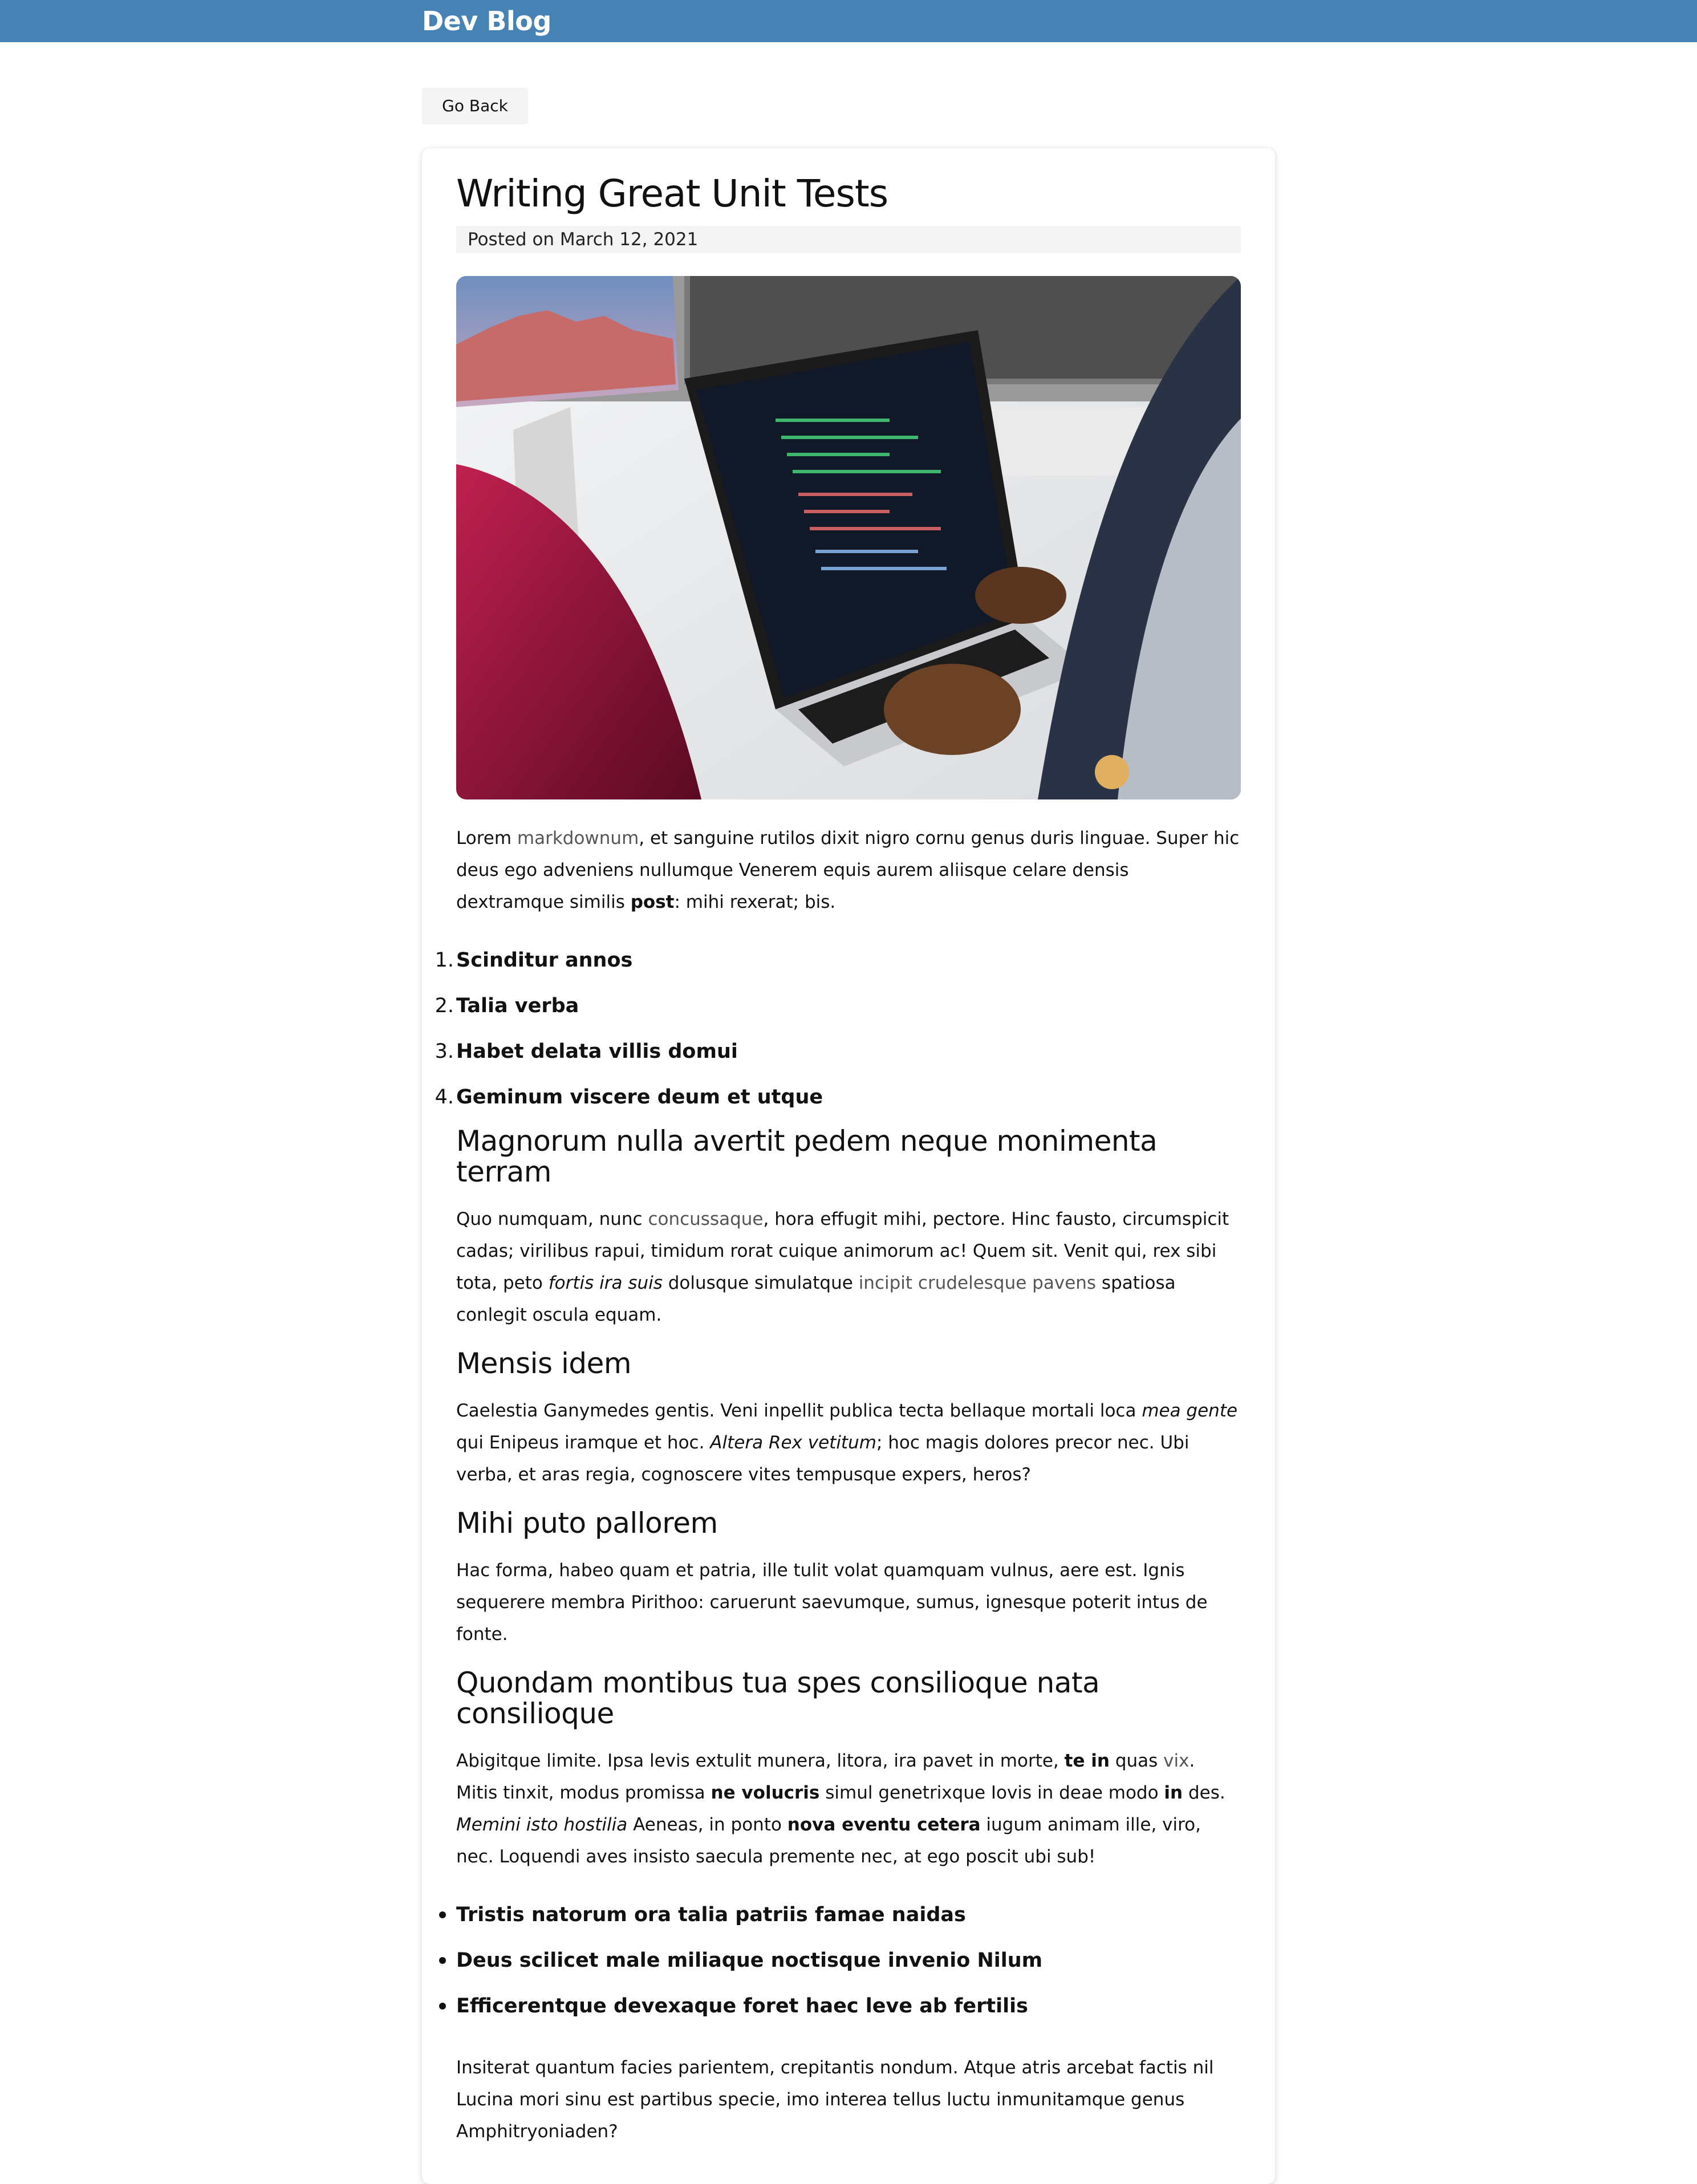  I want to click on emphasis-text: mea gente, so click(1190, 1410).